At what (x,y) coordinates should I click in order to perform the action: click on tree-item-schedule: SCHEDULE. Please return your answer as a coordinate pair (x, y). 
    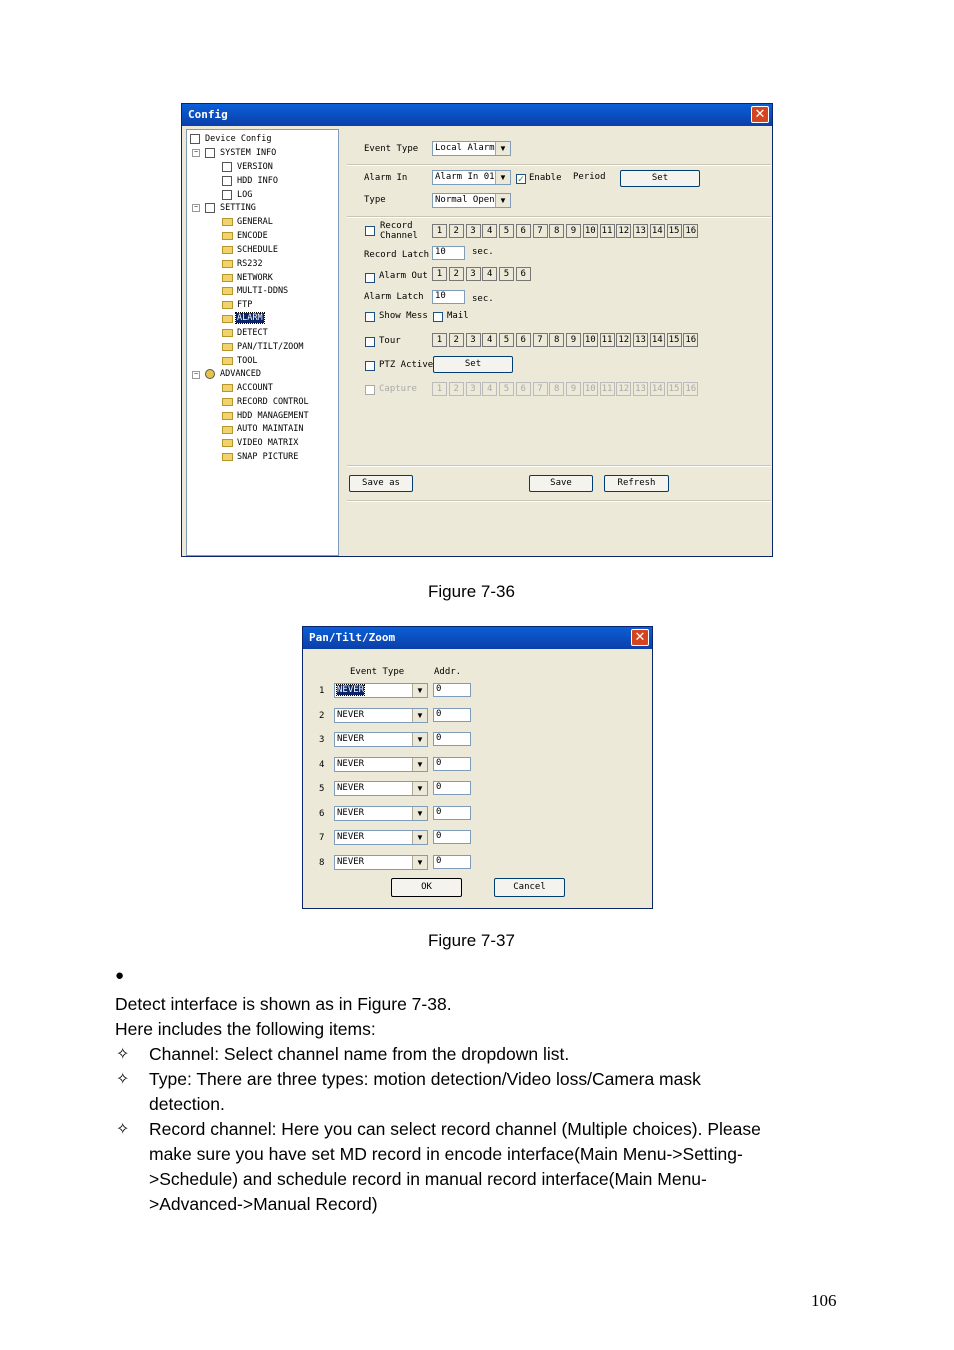
    Looking at the image, I should click on (257, 250).